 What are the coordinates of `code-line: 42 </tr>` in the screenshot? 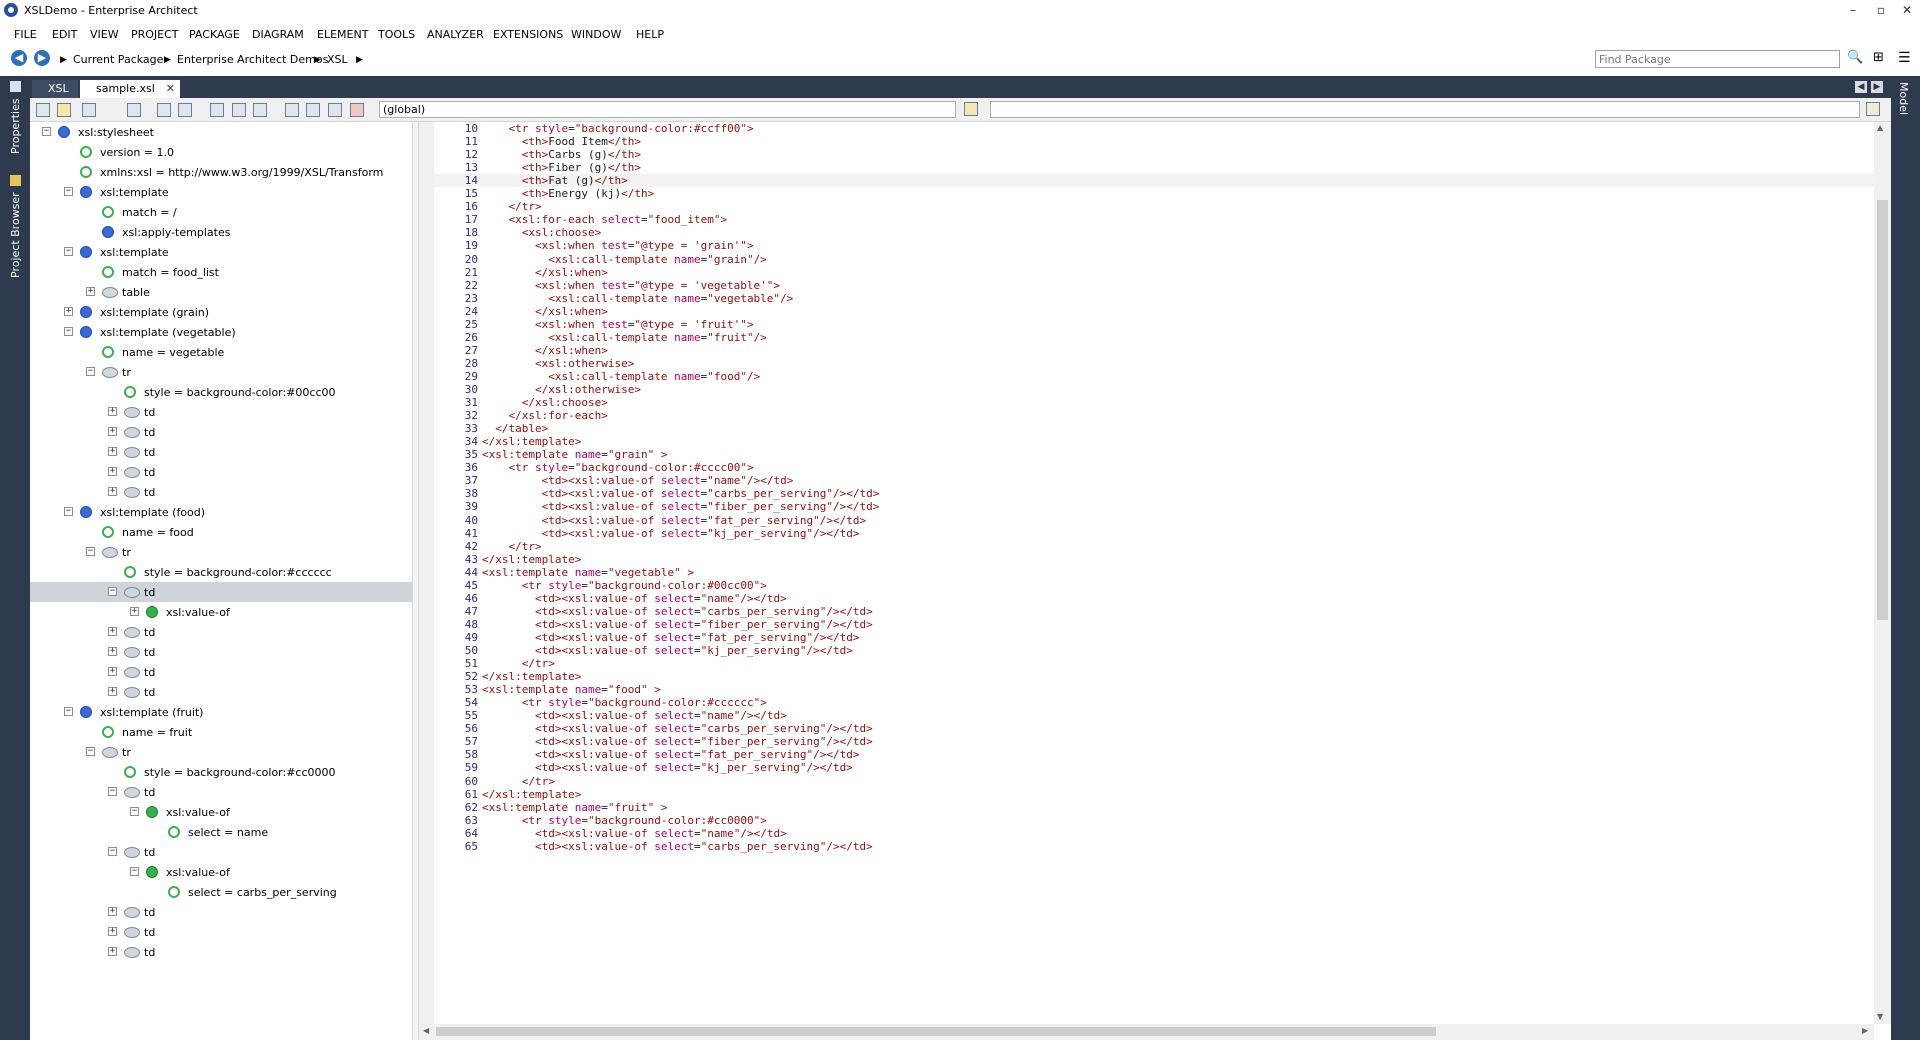 It's located at (1154, 546).